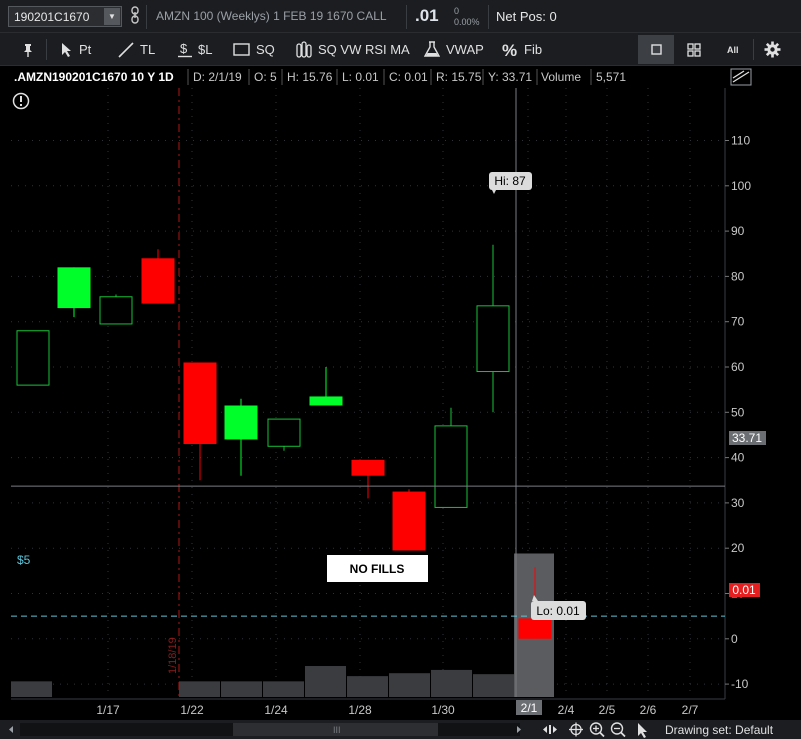 The height and width of the screenshot is (739, 801). What do you see at coordinates (195, 49) in the screenshot?
I see `price-level-tool-button: $ $L` at bounding box center [195, 49].